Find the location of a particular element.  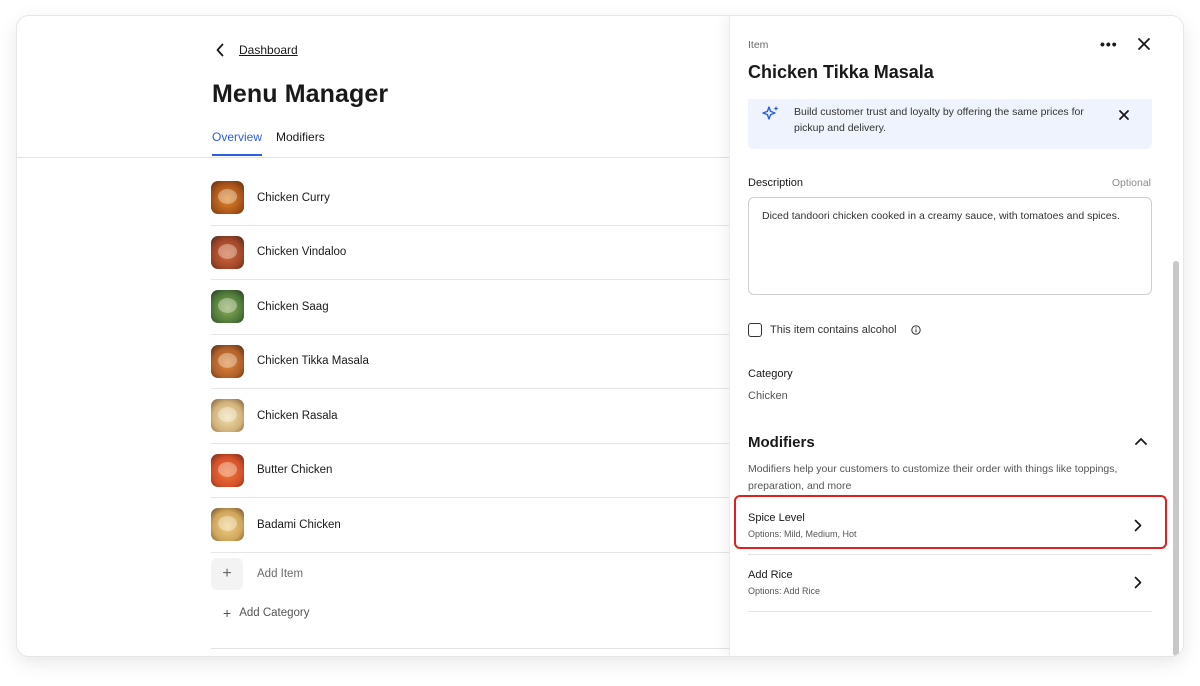

list-item: Chicken Saag is located at coordinates (470, 307).